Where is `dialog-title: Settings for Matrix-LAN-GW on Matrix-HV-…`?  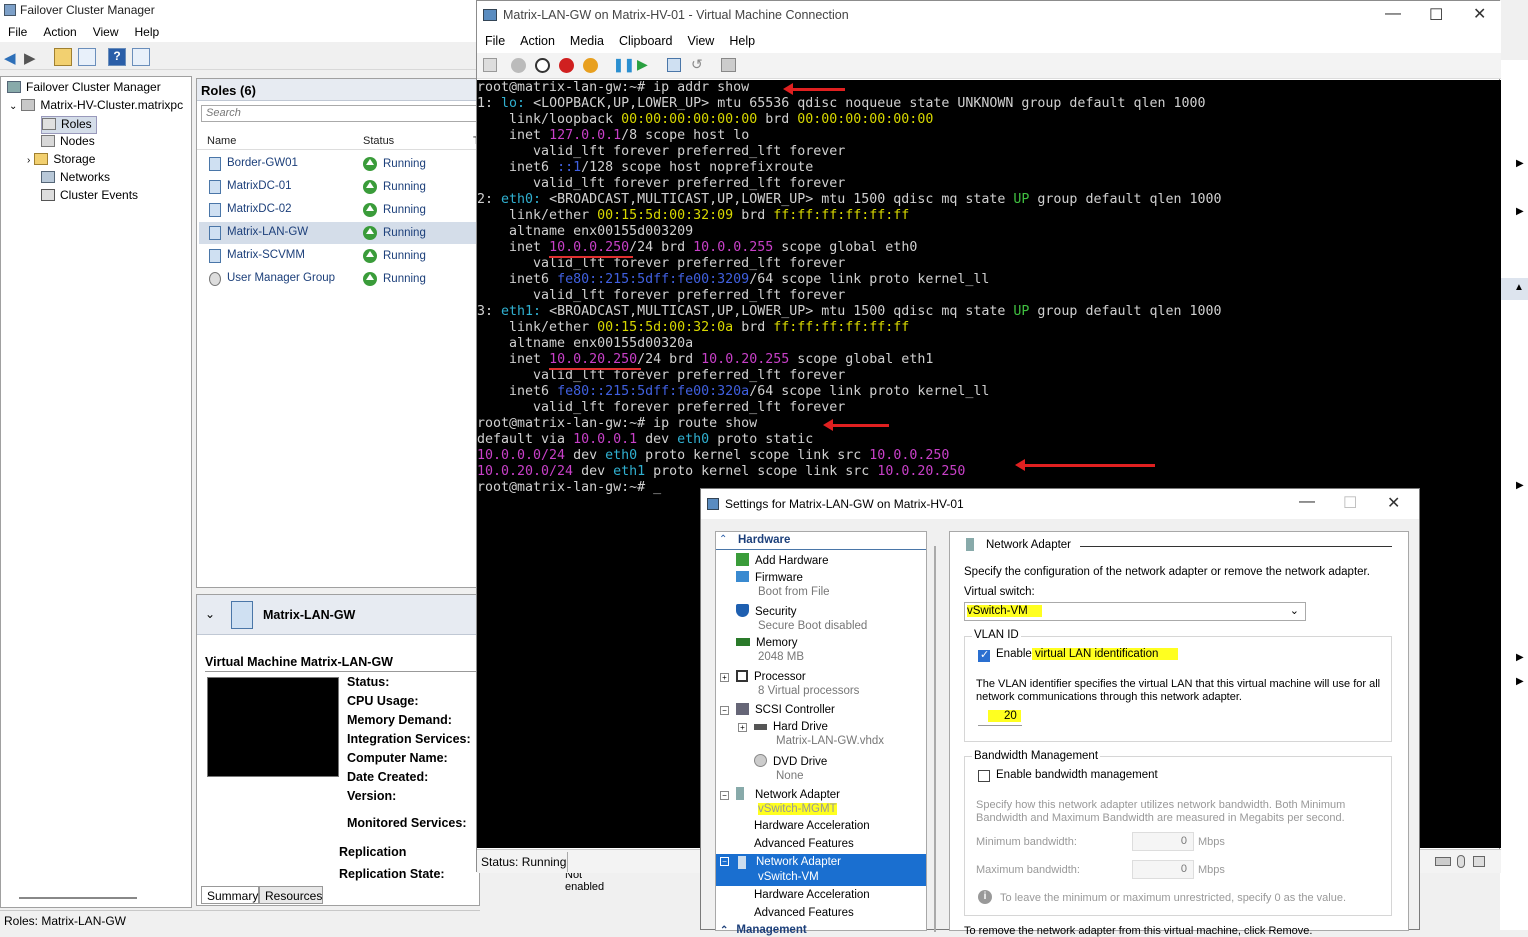 dialog-title: Settings for Matrix-LAN-GW on Matrix-HV-… is located at coordinates (844, 504).